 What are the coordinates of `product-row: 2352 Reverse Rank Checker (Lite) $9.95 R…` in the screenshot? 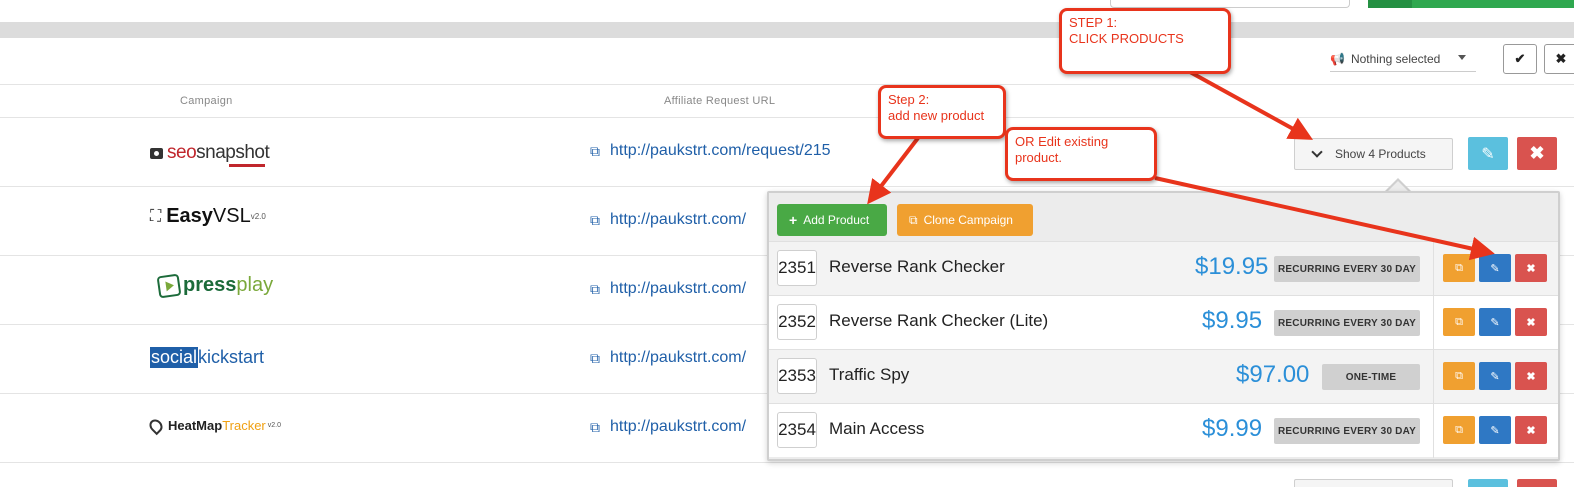 It's located at (1163, 322).